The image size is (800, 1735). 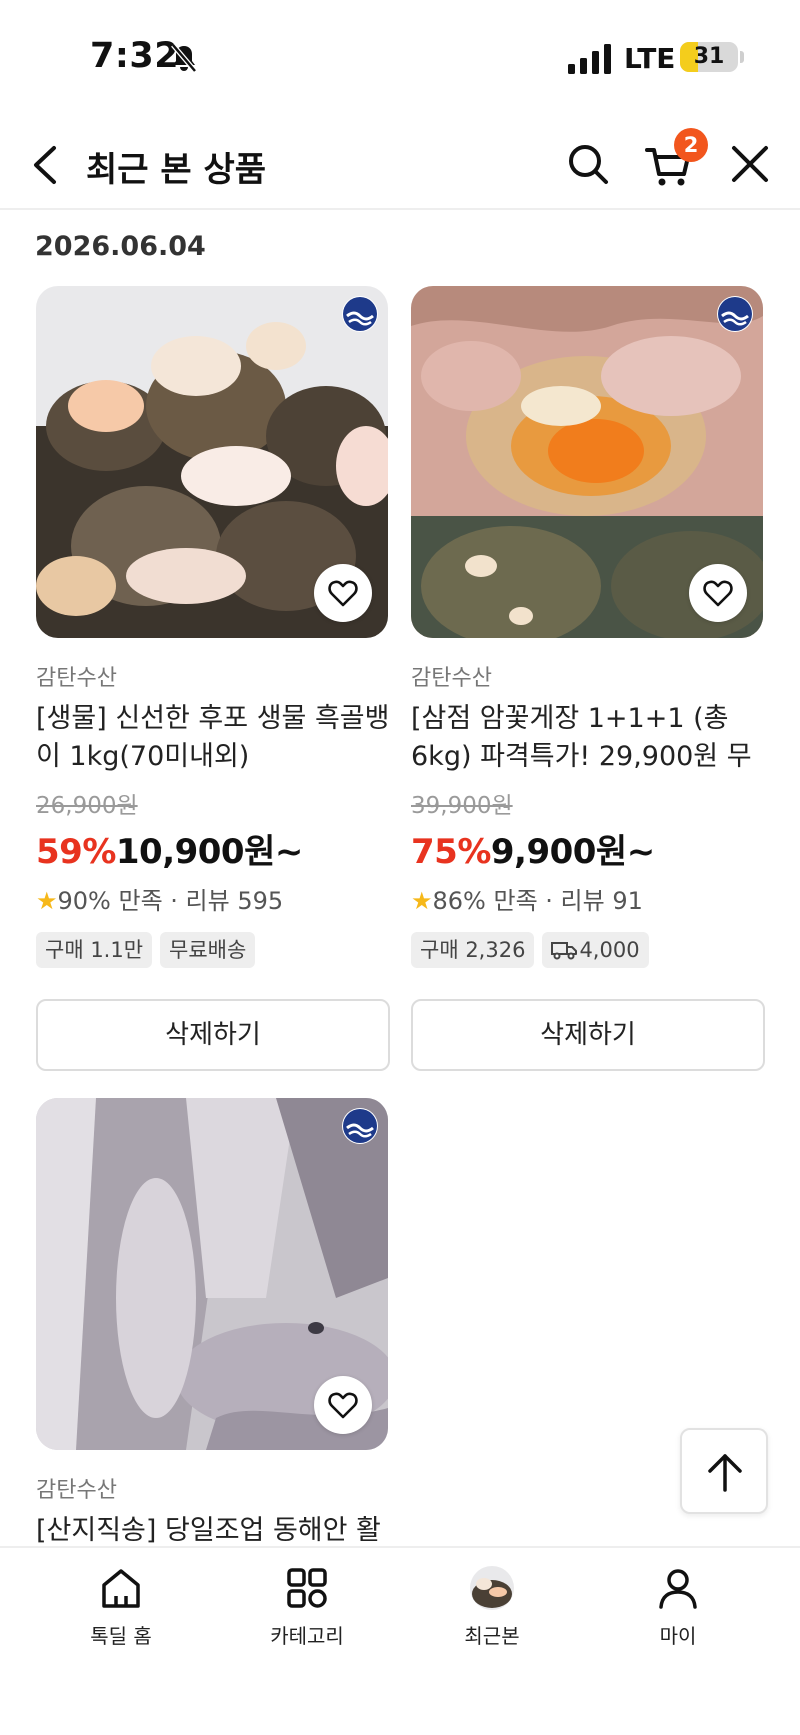 I want to click on viewed-date-label: 2026.06.04, so click(x=120, y=246).